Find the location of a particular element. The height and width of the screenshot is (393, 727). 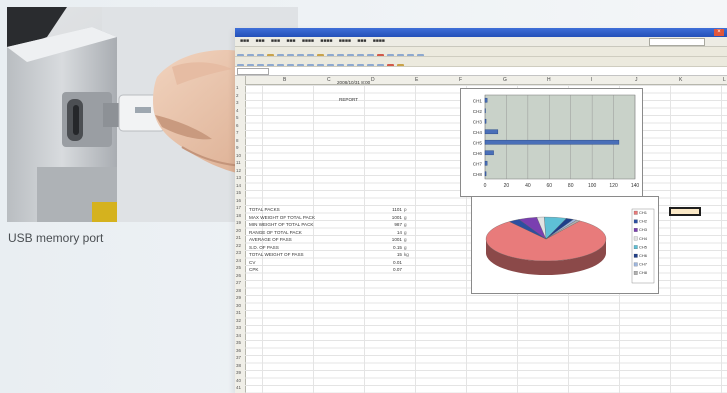

row-value-cell: 0.07 is located at coordinates (391, 270).